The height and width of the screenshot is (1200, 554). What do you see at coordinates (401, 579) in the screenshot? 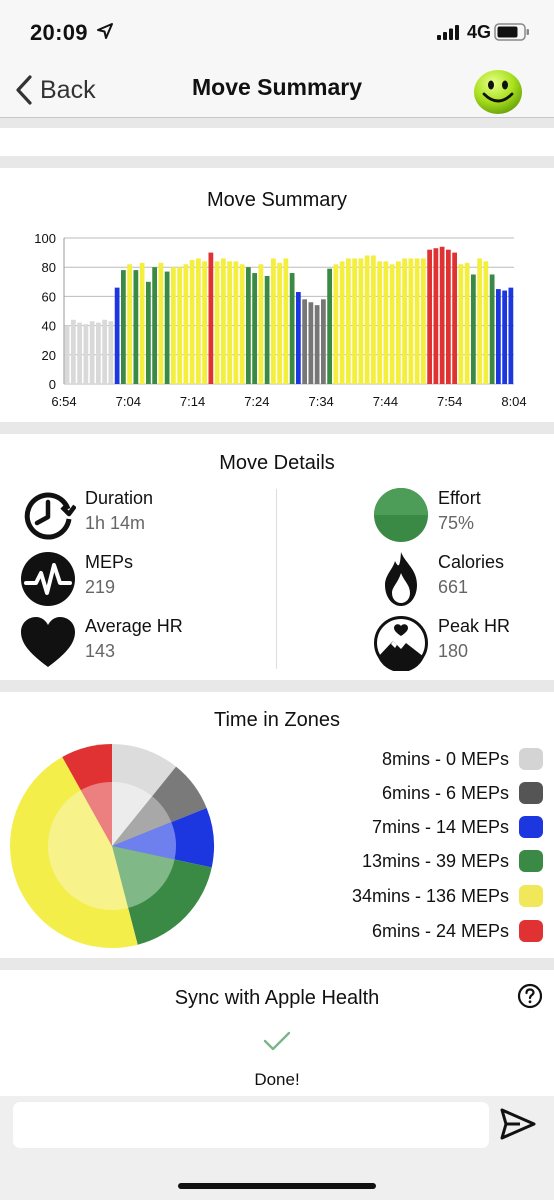
I see `flame-icon` at bounding box center [401, 579].